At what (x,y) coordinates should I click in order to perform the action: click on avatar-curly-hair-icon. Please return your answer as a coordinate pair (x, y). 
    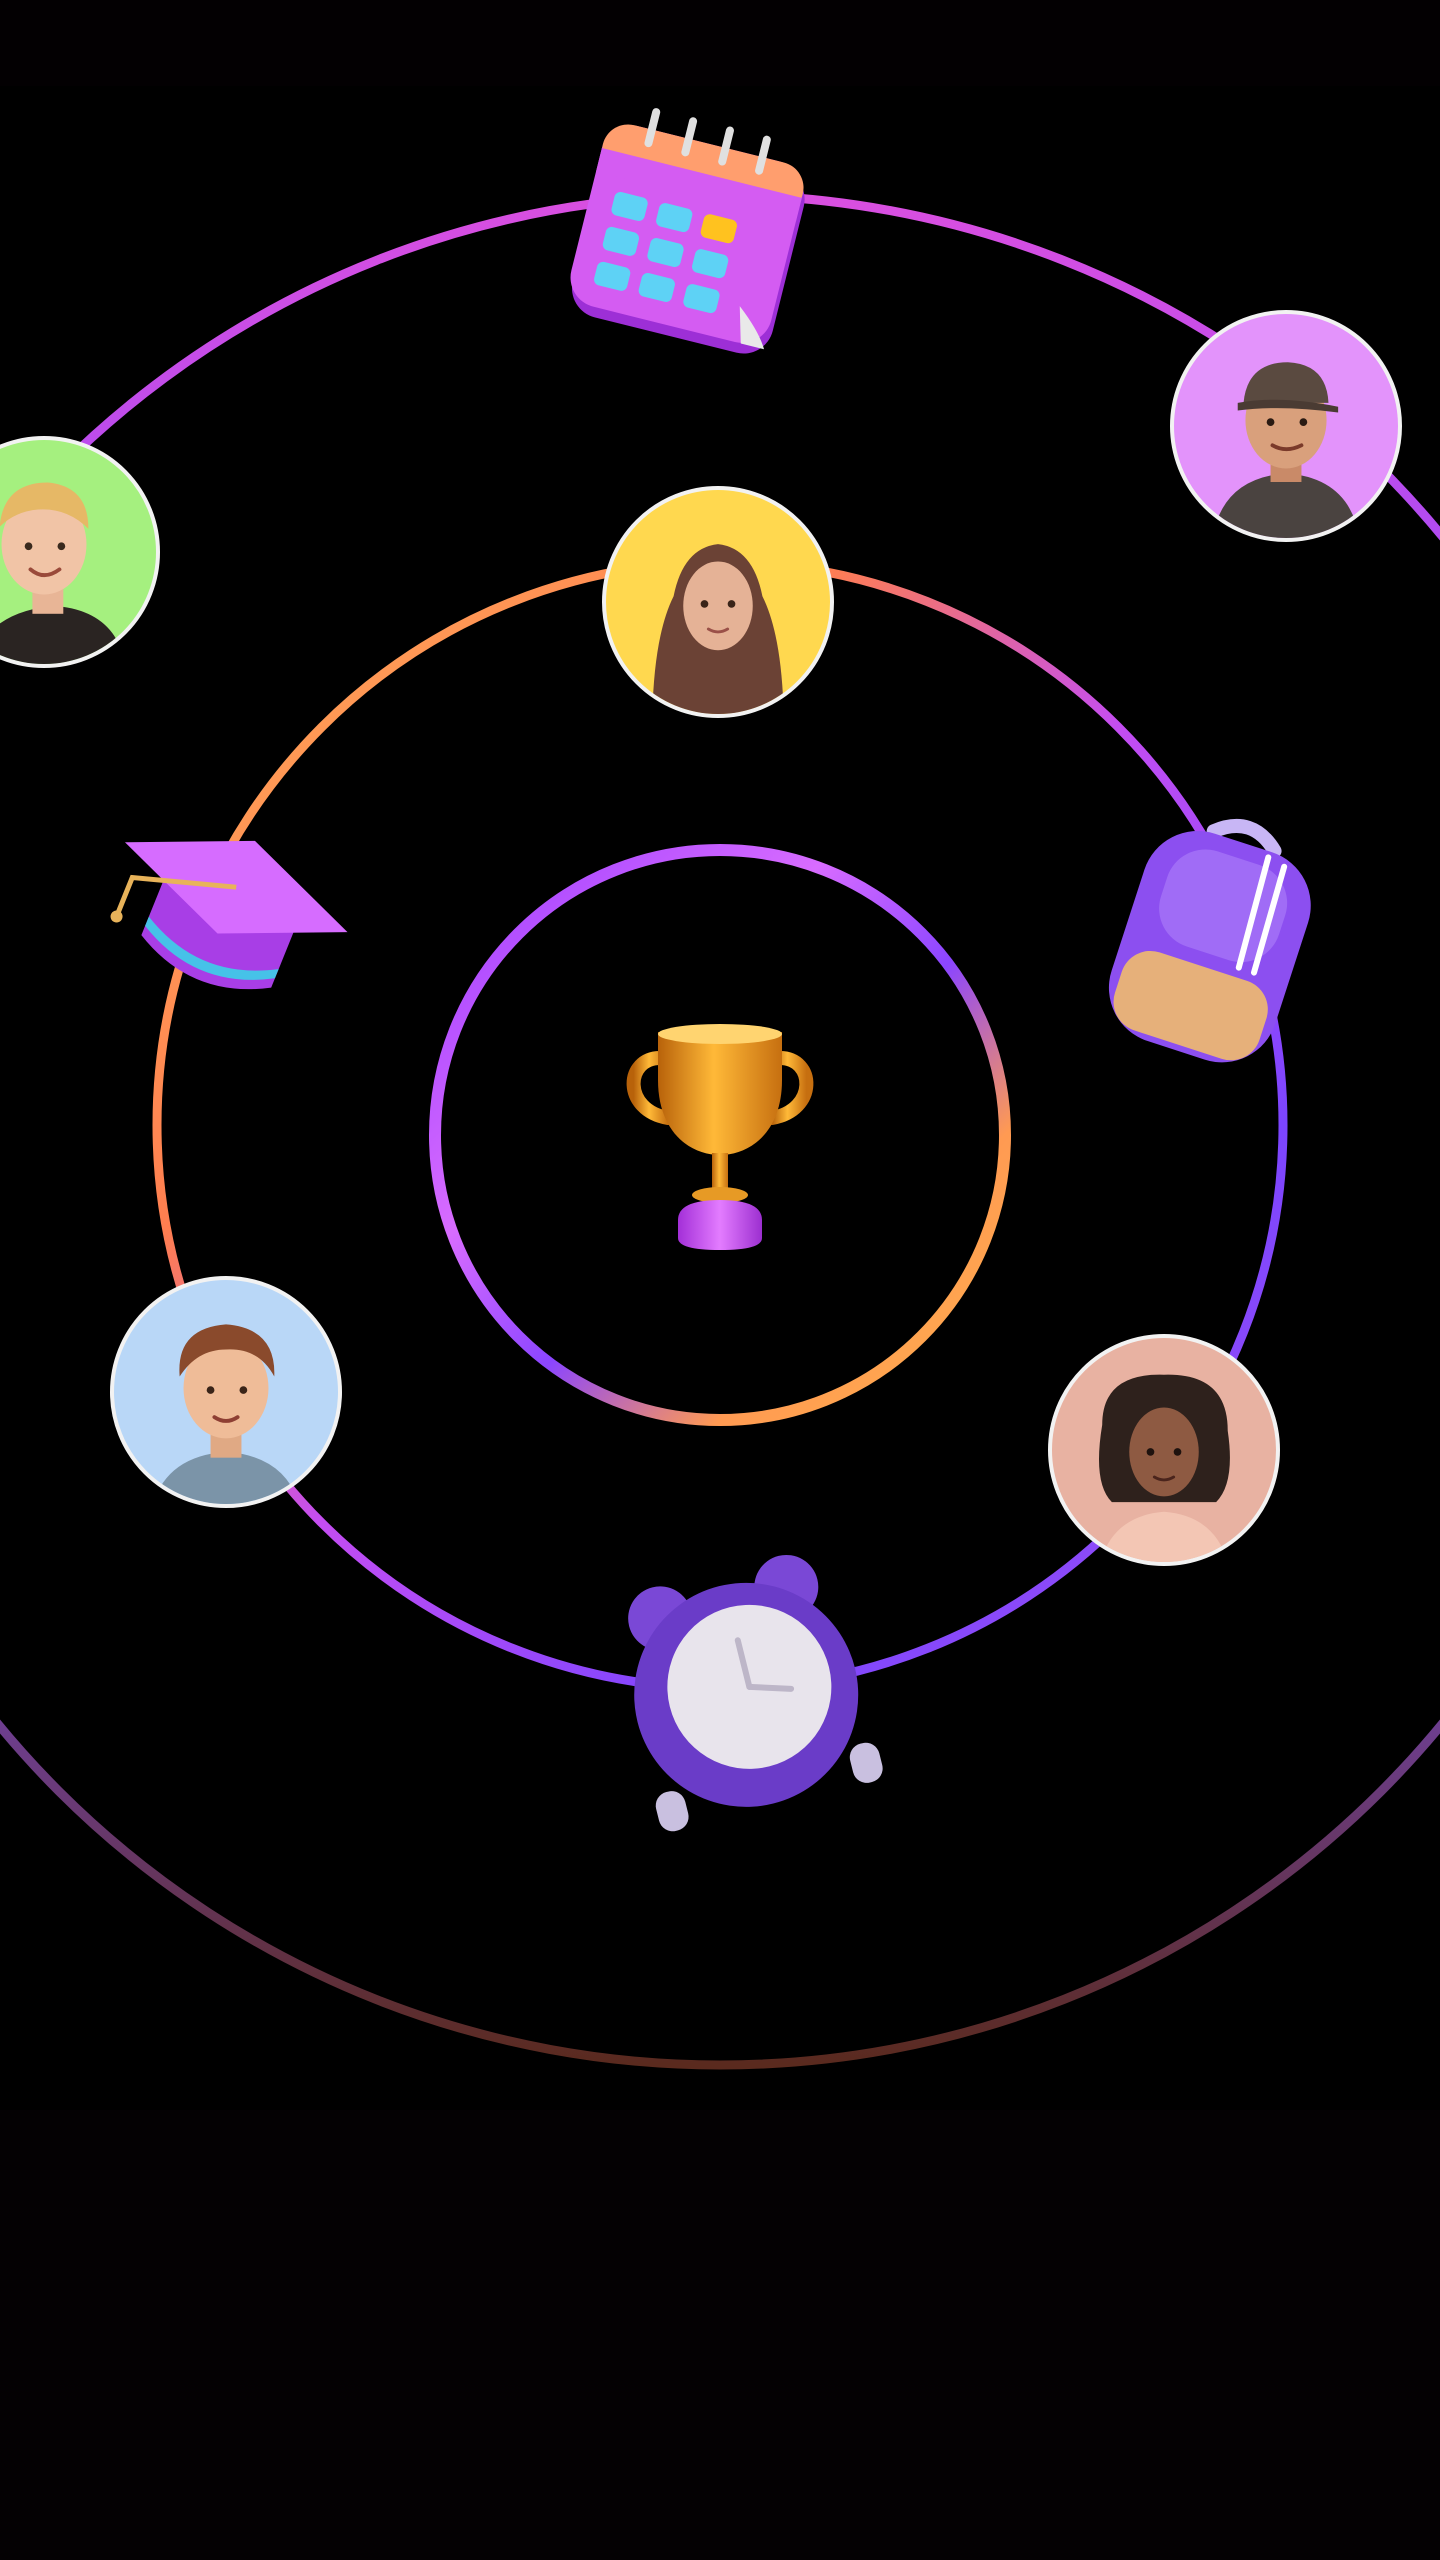
    Looking at the image, I should click on (1164, 1450).